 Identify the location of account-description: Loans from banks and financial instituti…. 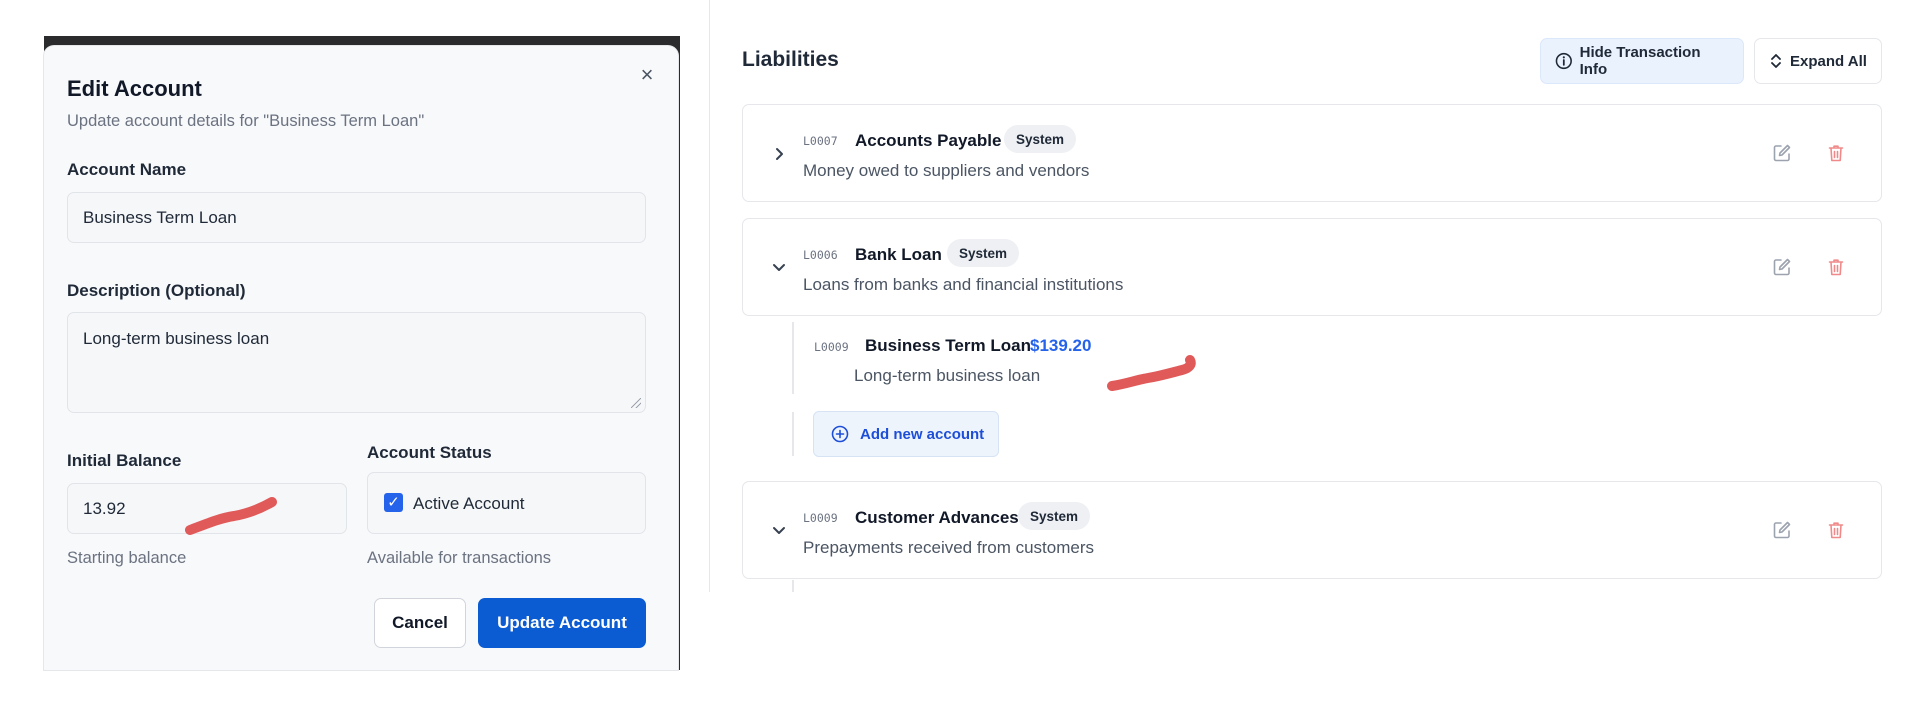
(963, 284).